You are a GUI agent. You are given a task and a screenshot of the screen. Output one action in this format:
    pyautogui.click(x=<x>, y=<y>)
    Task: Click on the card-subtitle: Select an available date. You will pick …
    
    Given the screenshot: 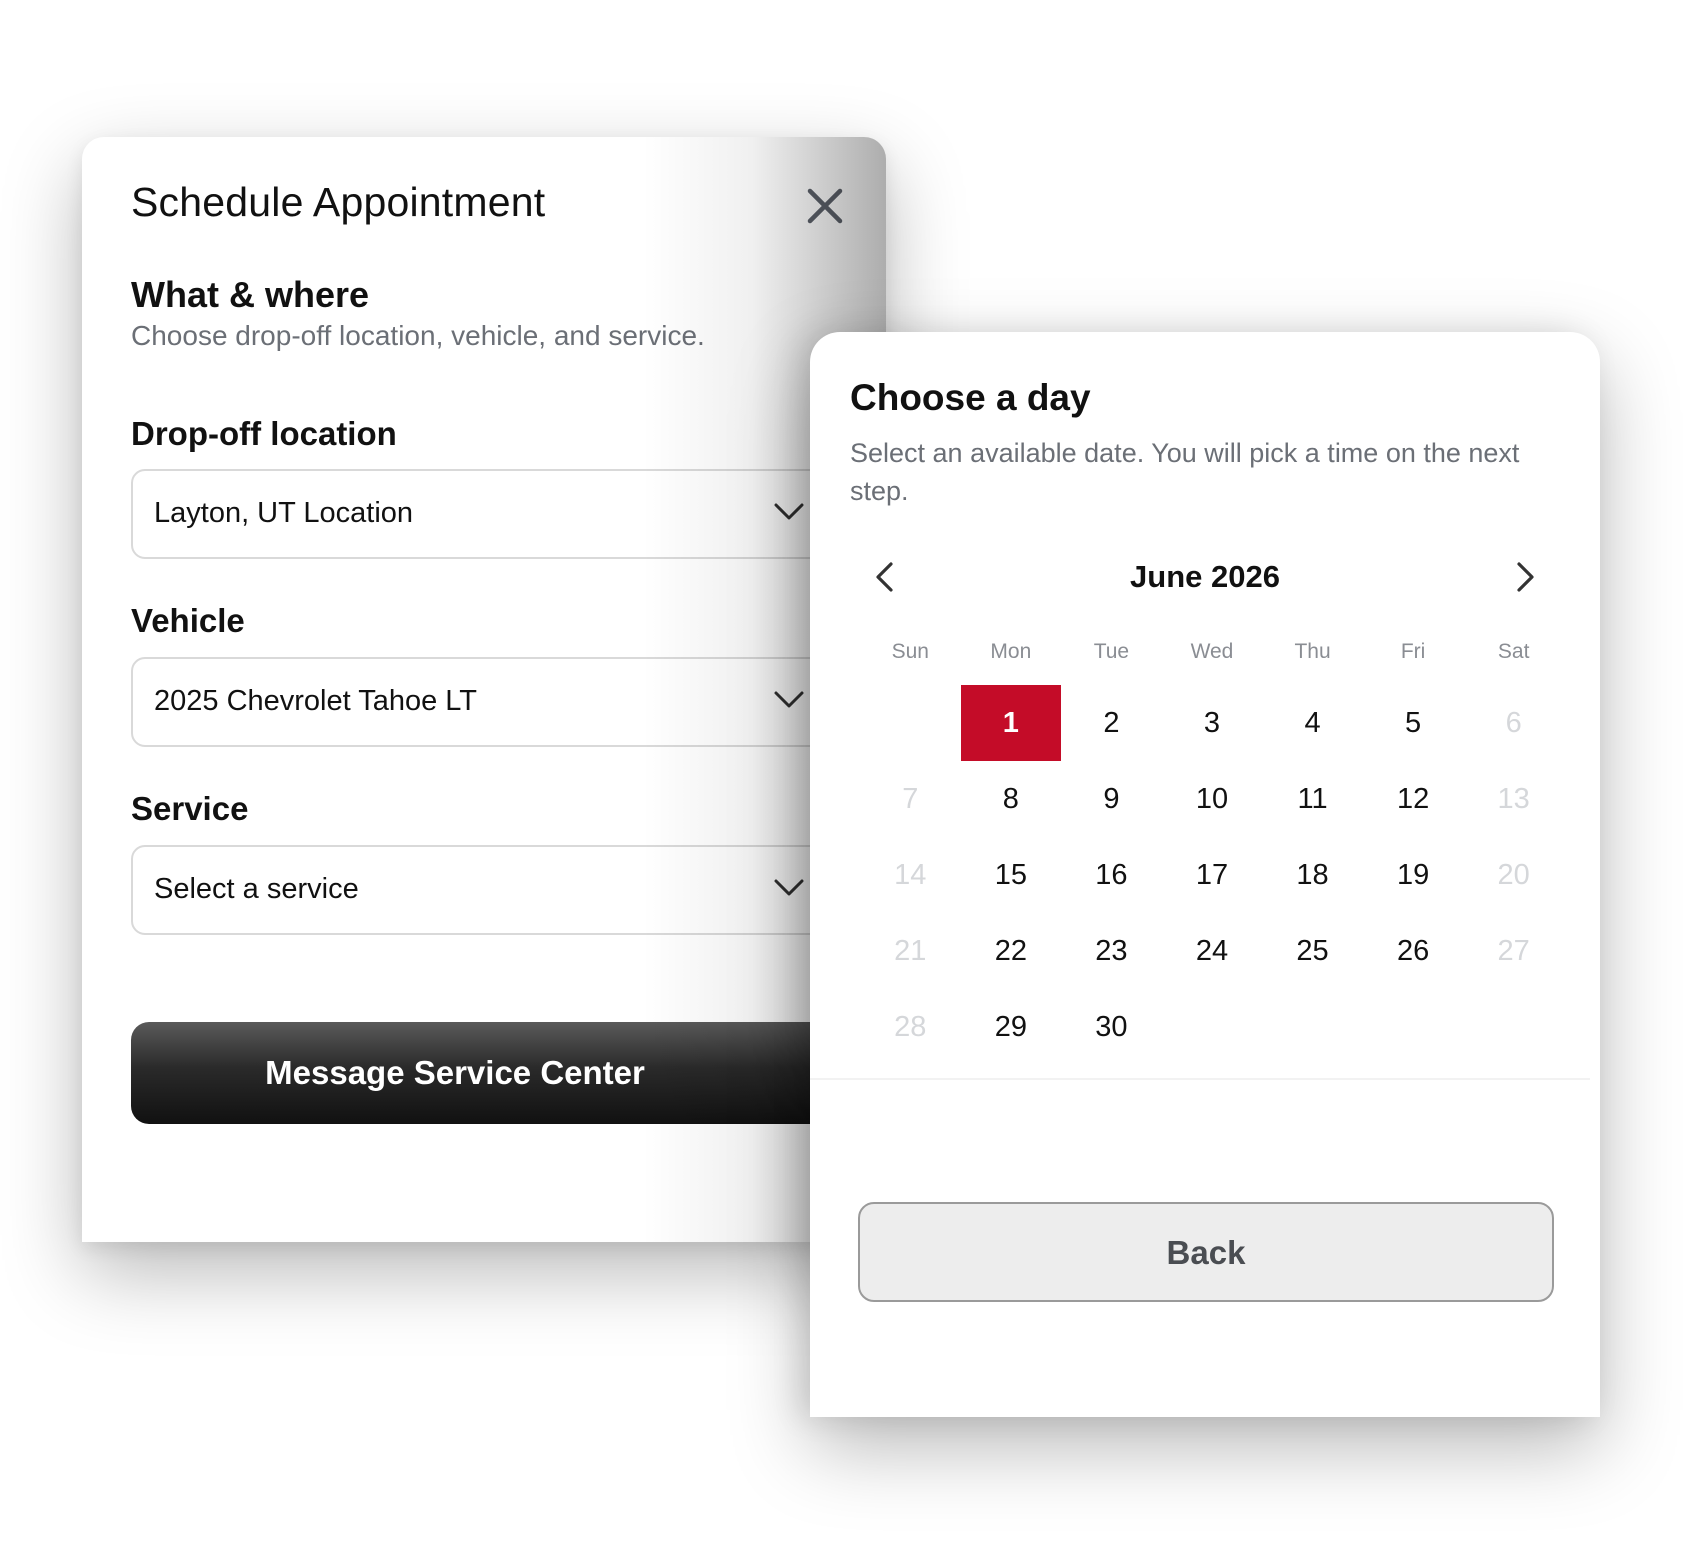 What is the action you would take?
    pyautogui.click(x=1185, y=472)
    